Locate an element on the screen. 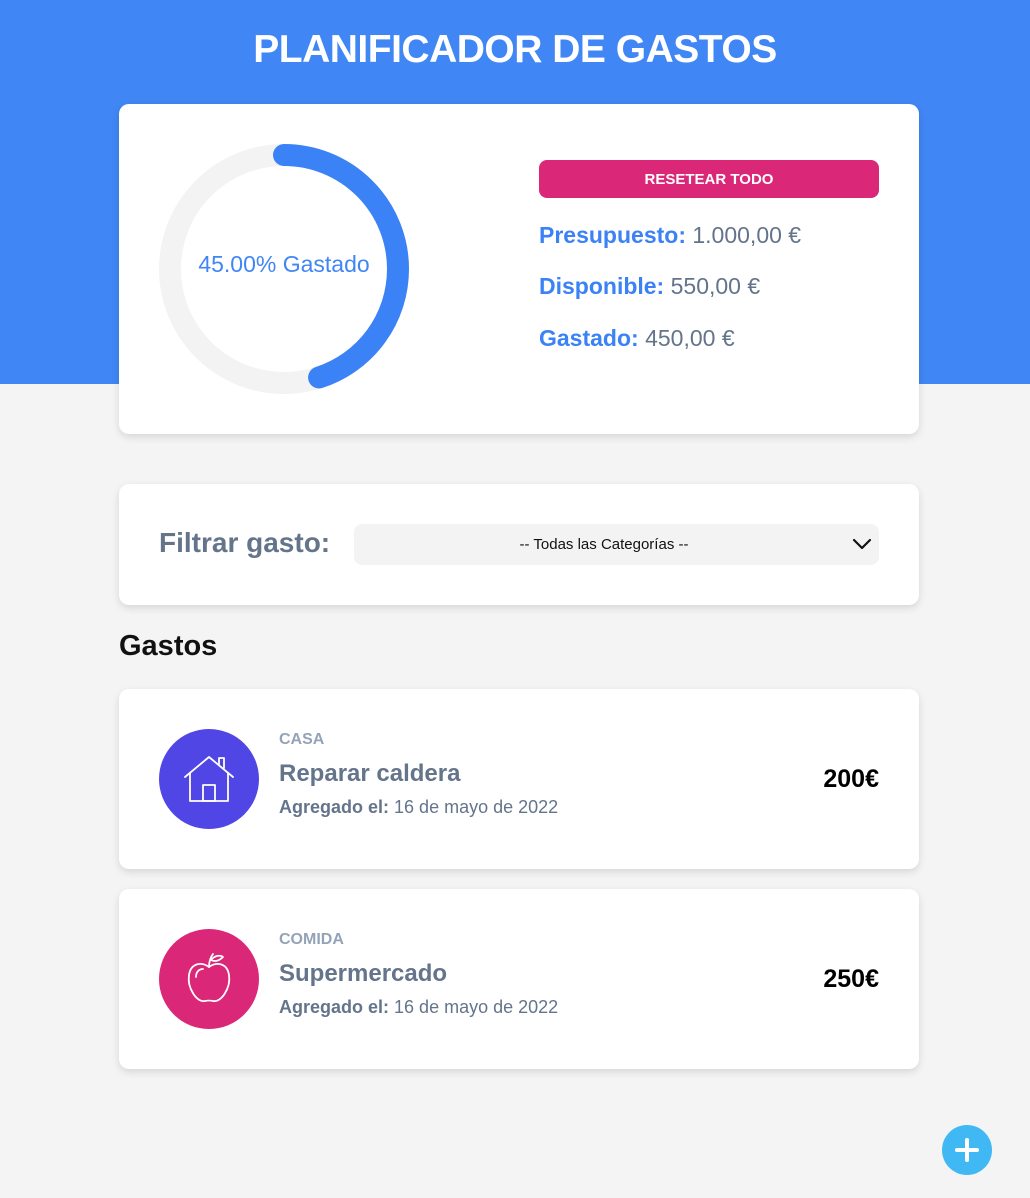  app-title: PLANIFICADOR DE GASTOS is located at coordinates (515, 49).